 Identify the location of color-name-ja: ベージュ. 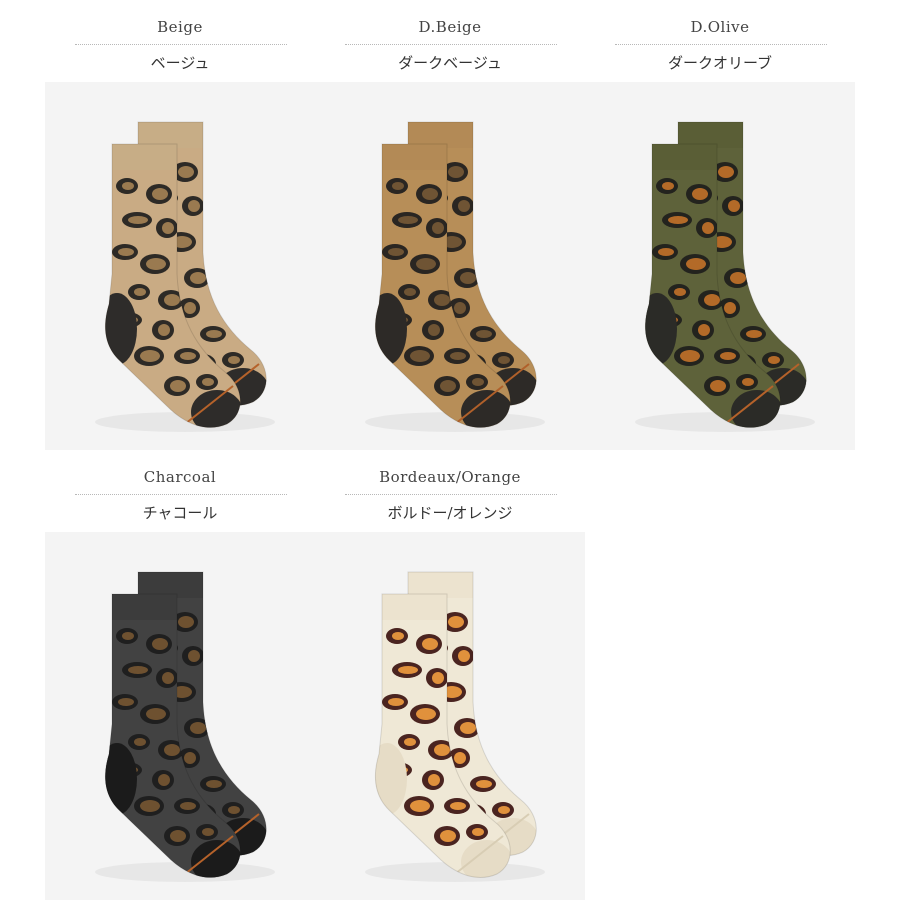
(180, 63).